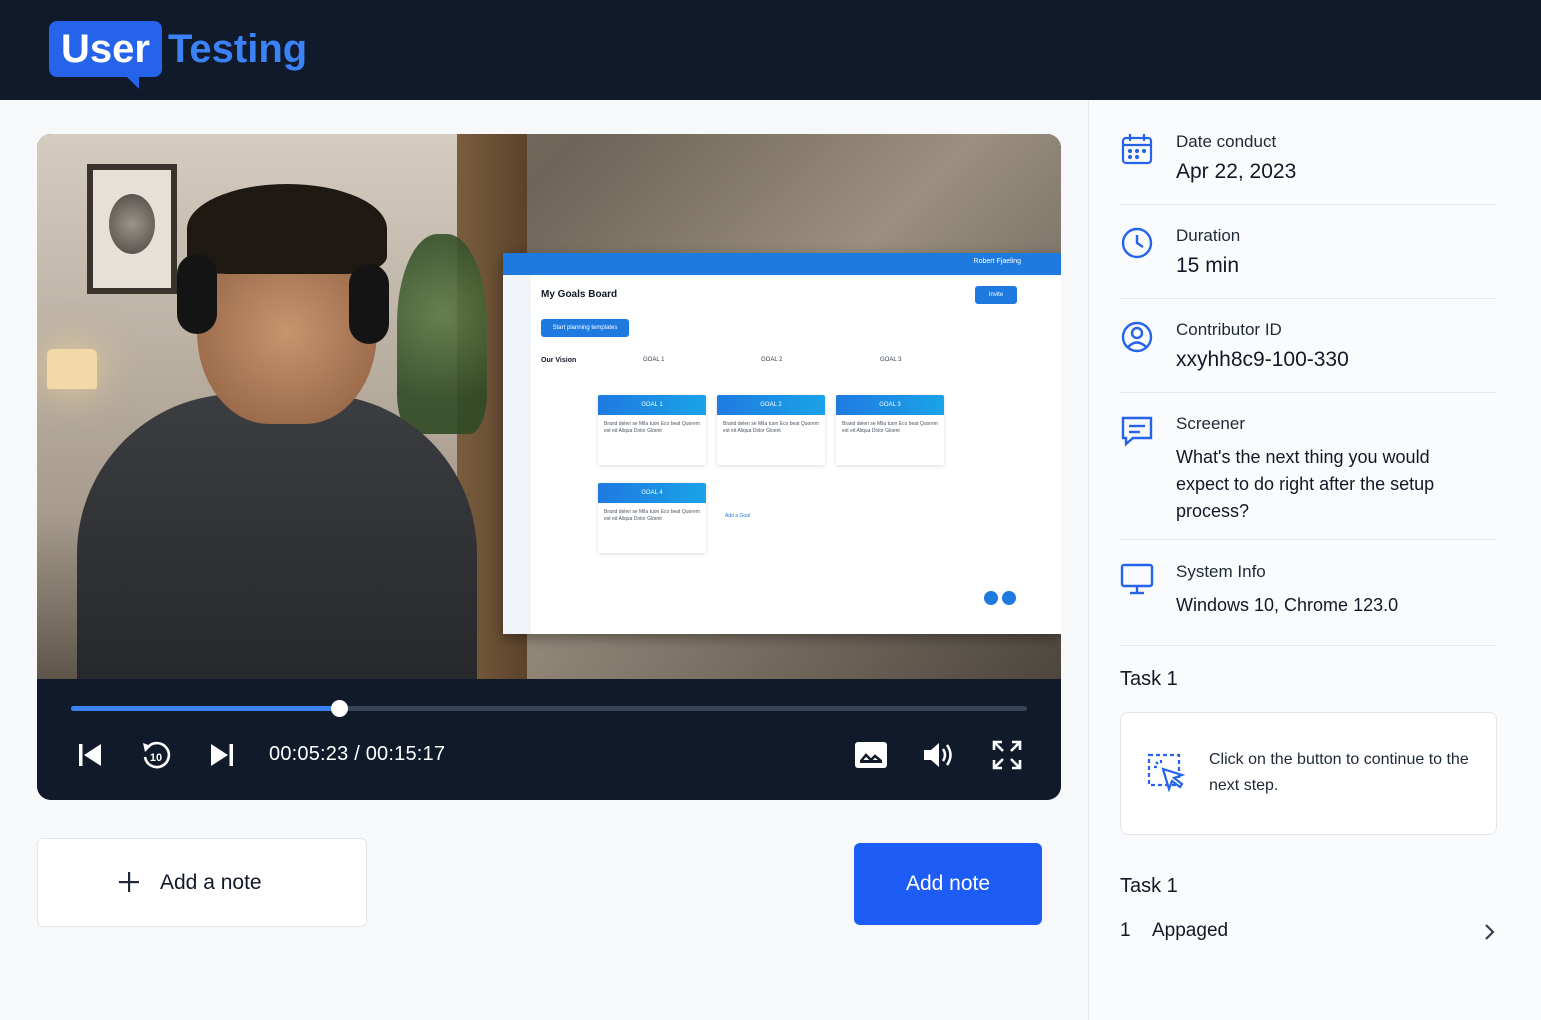 This screenshot has width=1541, height=1020. I want to click on screen-column-label: GOAL 1, so click(654, 360).